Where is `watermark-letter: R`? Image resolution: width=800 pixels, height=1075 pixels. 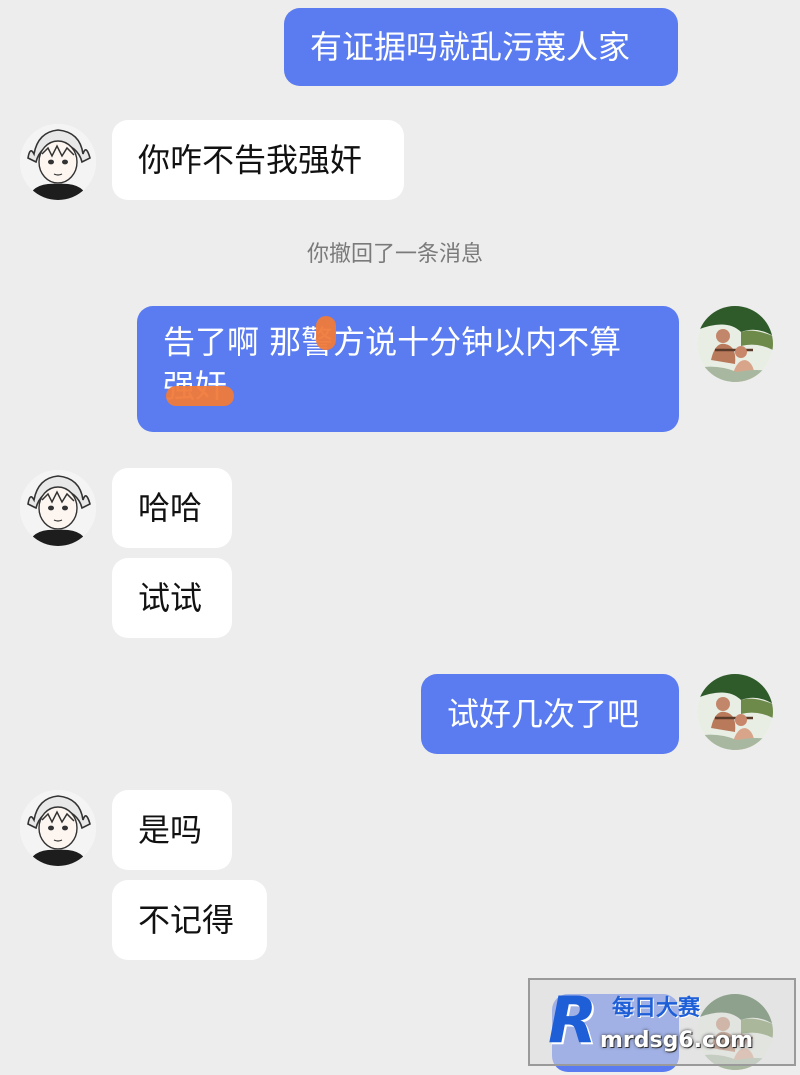 watermark-letter: R is located at coordinates (573, 1021).